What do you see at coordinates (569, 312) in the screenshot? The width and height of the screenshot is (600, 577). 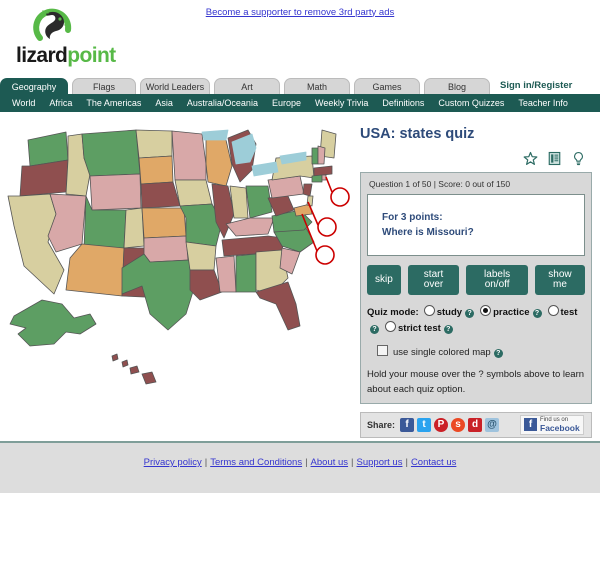 I see `quiz-mode-option-test: test` at bounding box center [569, 312].